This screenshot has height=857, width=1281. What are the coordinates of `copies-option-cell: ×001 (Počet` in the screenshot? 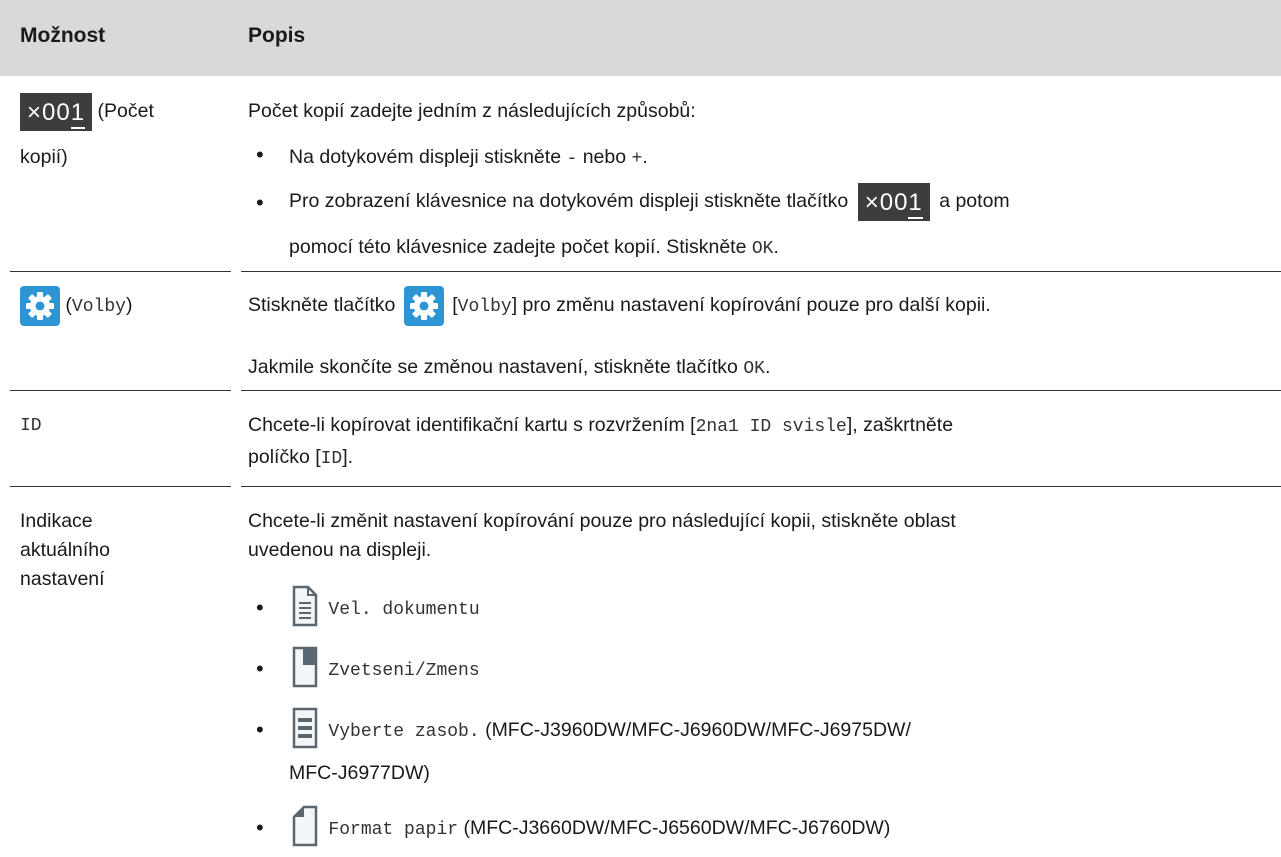 It's located at (87, 112).